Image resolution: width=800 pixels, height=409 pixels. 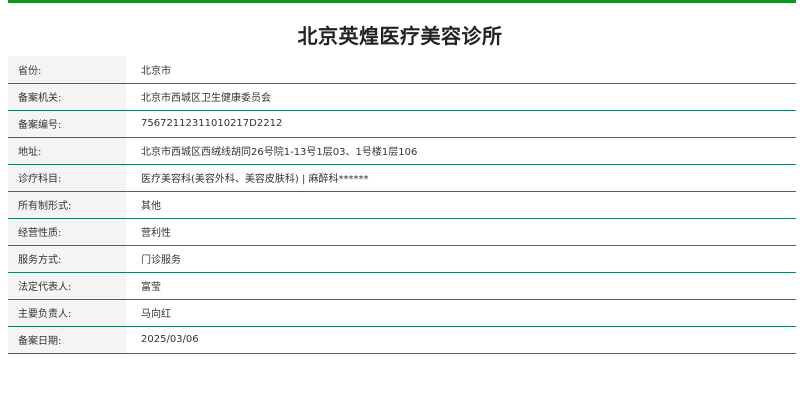 What do you see at coordinates (461, 258) in the screenshot?
I see `row-value: 门诊服务` at bounding box center [461, 258].